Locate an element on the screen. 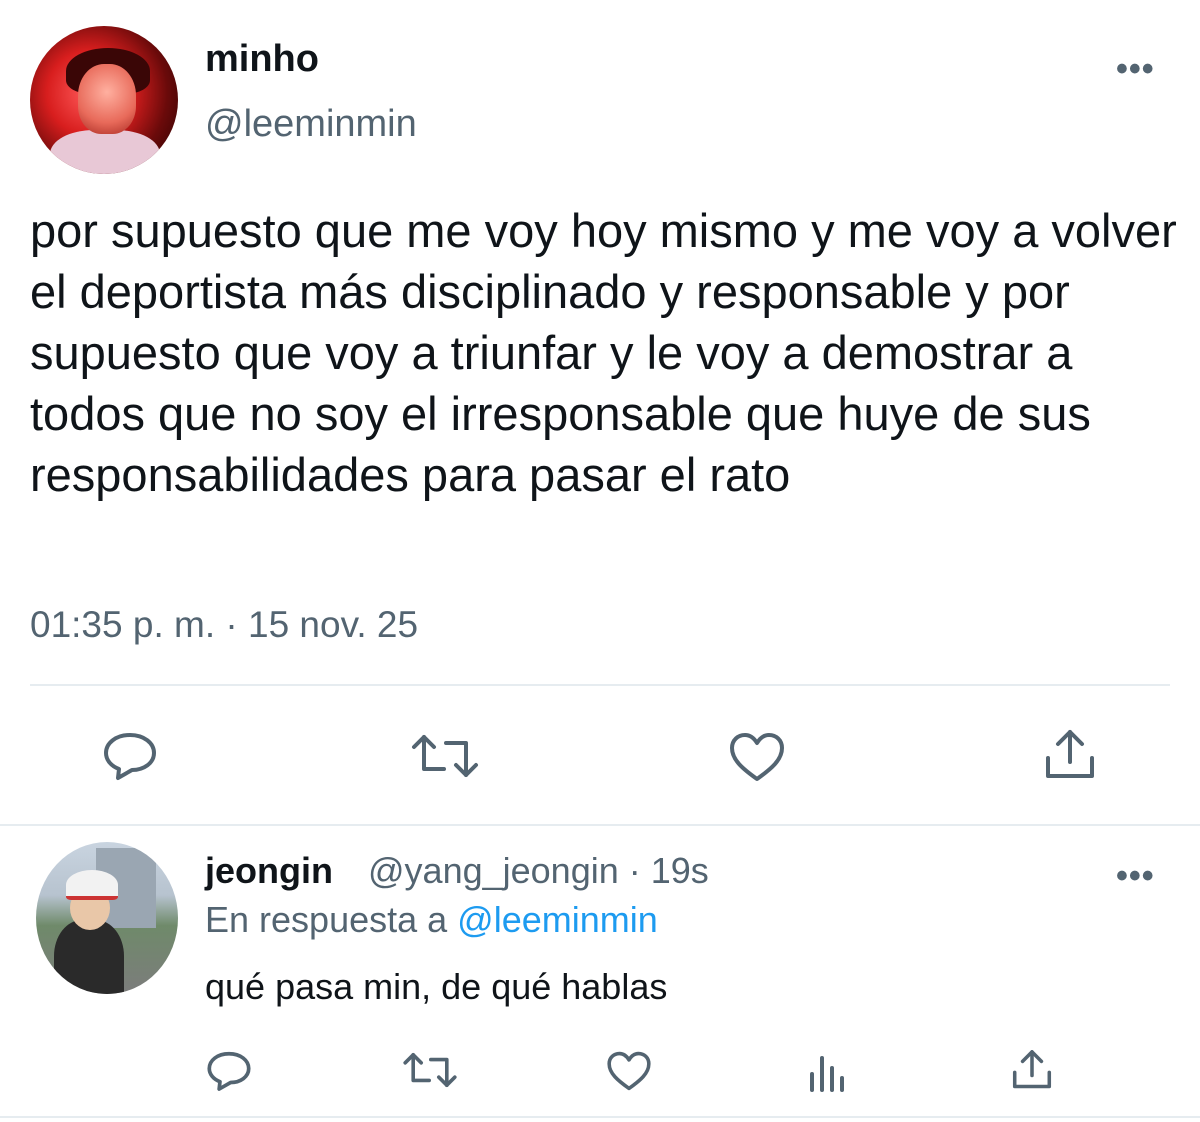  avatar-cap is located at coordinates (92, 885).